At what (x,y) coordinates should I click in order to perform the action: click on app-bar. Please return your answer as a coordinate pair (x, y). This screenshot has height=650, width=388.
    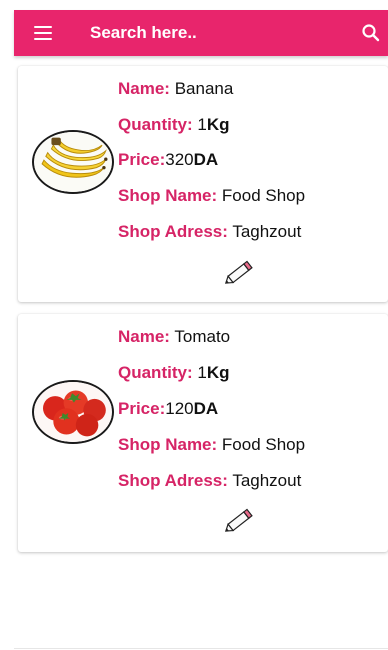
    Looking at the image, I should click on (201, 33).